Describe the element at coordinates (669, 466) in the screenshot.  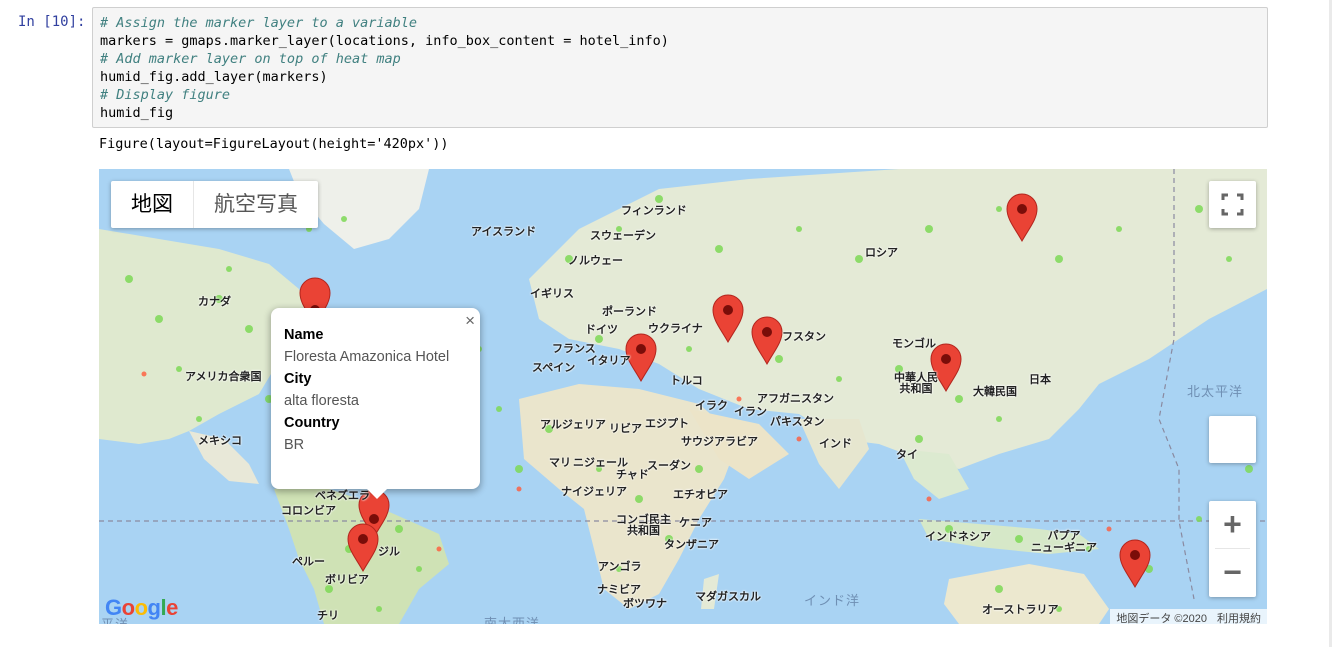
I see `label-sudan: スーダン` at that location.